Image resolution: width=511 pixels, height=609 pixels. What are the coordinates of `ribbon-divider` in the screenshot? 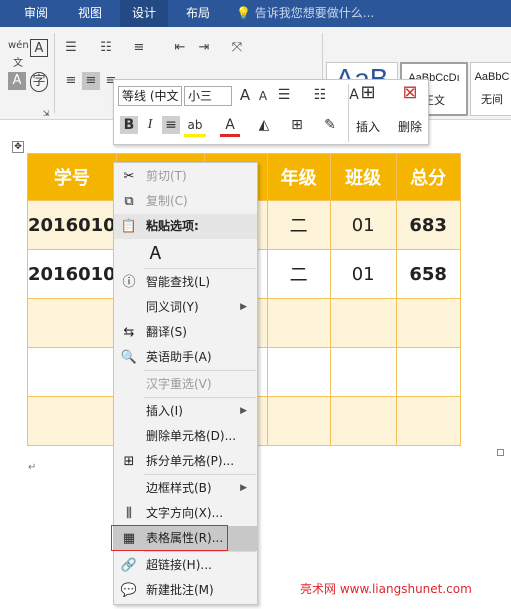 It's located at (54, 73).